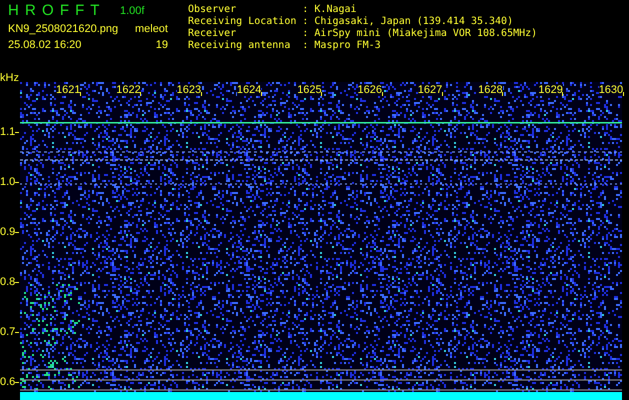 The image size is (629, 400). I want to click on x-axis-label: 1623, so click(189, 90).